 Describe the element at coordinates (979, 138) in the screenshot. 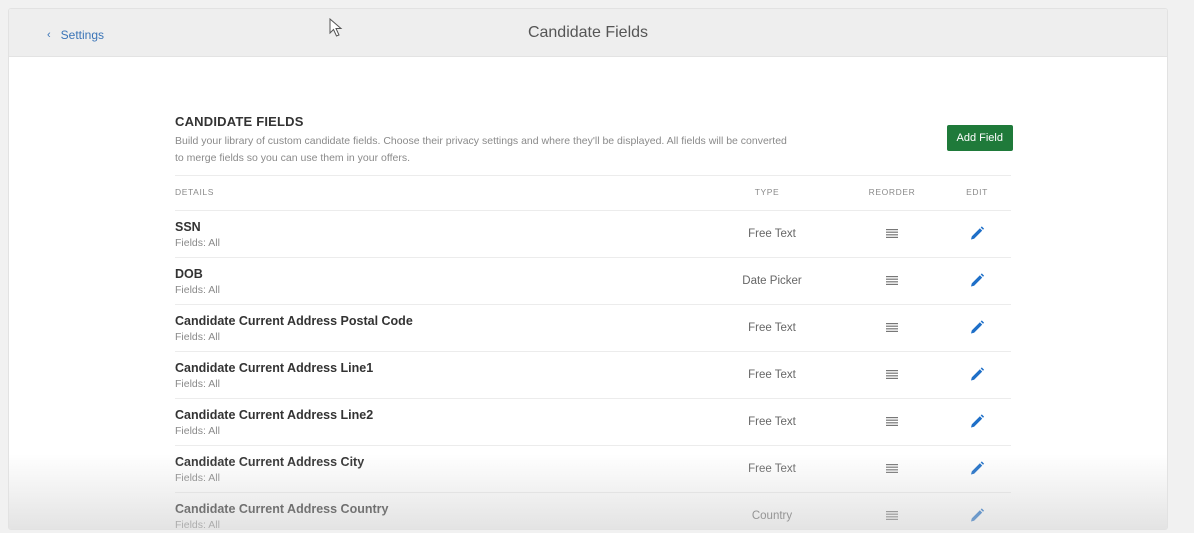

I see `add-field-button: Add Field` at that location.